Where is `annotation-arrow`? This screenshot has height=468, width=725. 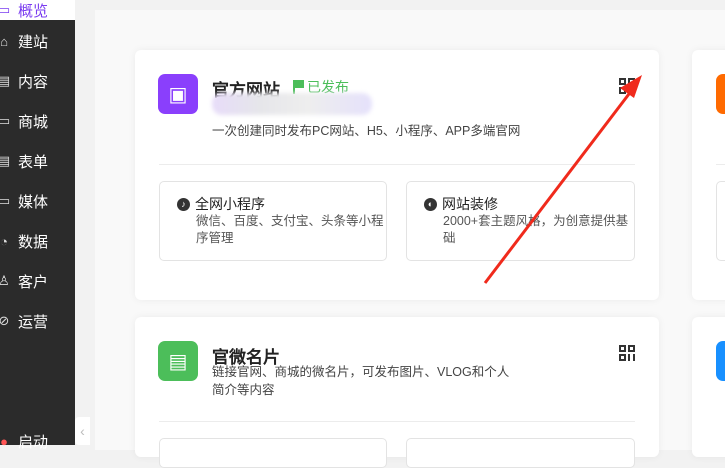
annotation-arrow is located at coordinates (562, 179).